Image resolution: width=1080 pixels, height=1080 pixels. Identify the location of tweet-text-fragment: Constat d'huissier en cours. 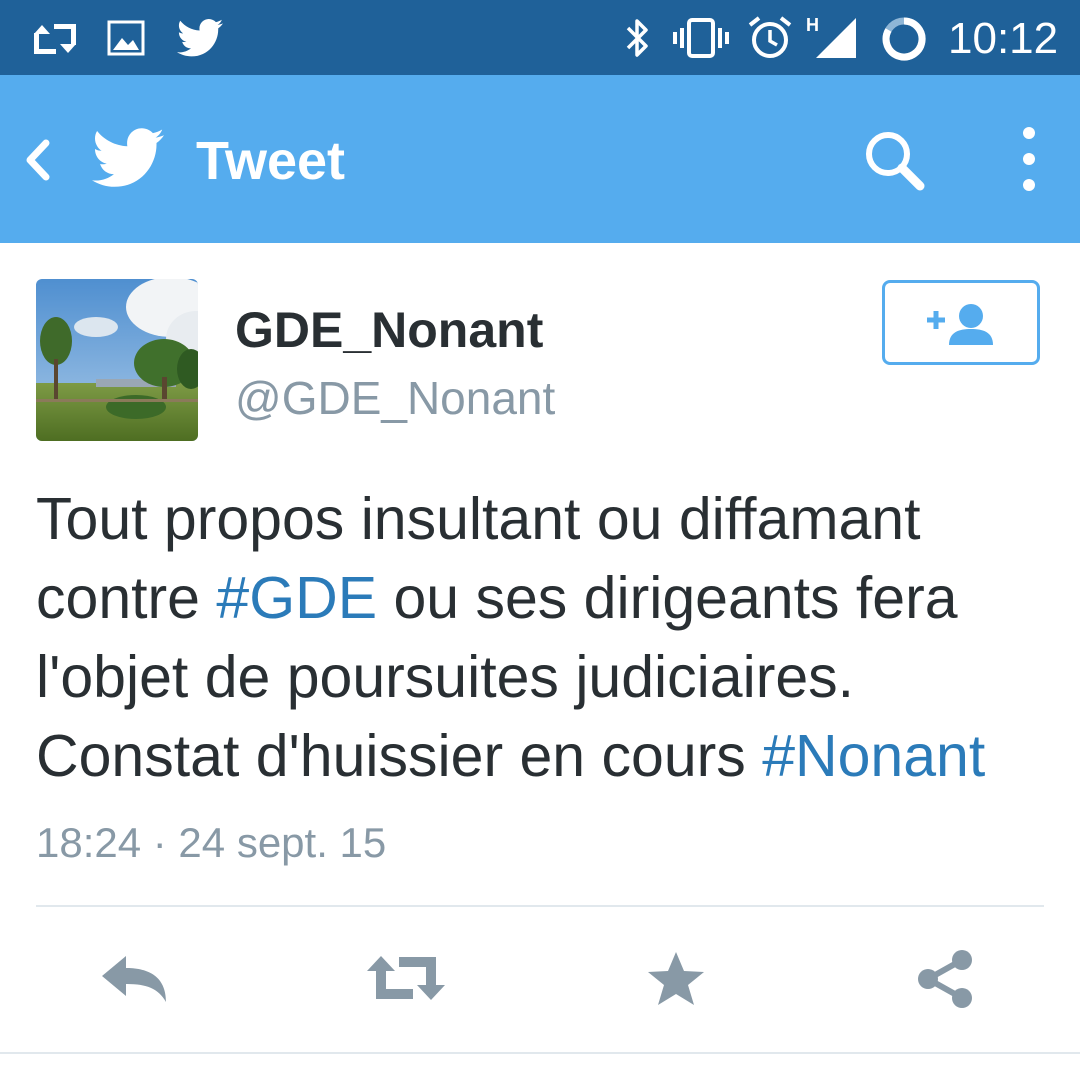
(399, 756).